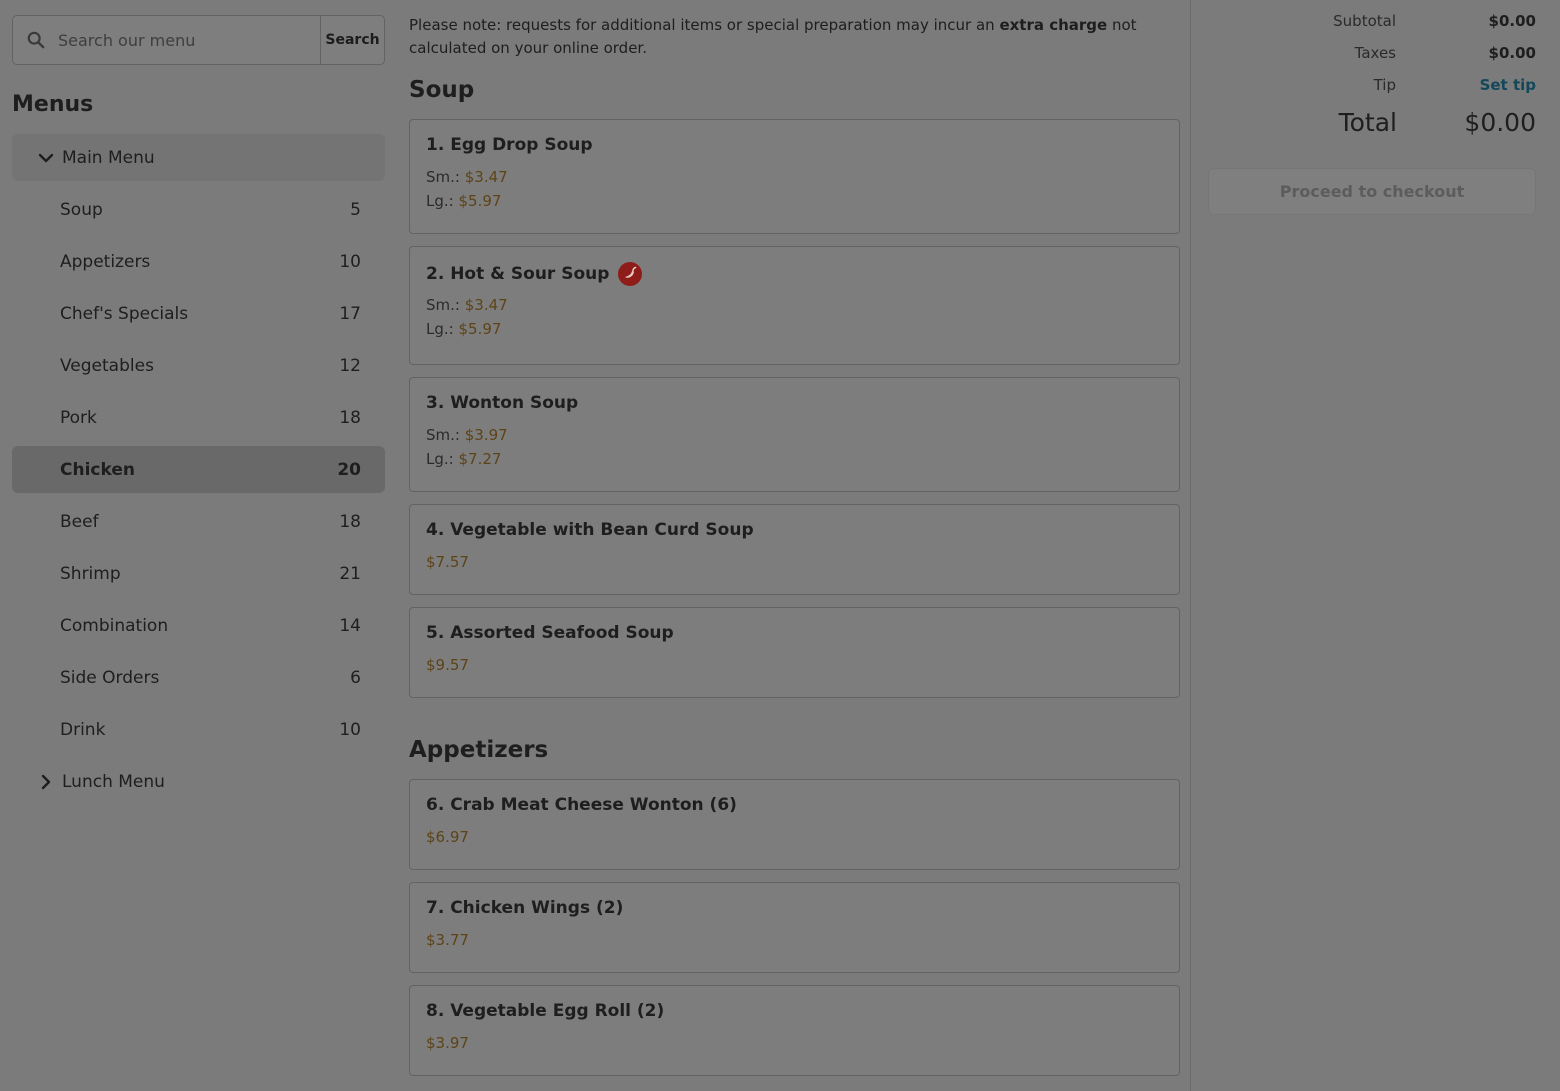  What do you see at coordinates (124, 313) in the screenshot?
I see `category-label: Chef's Specials` at bounding box center [124, 313].